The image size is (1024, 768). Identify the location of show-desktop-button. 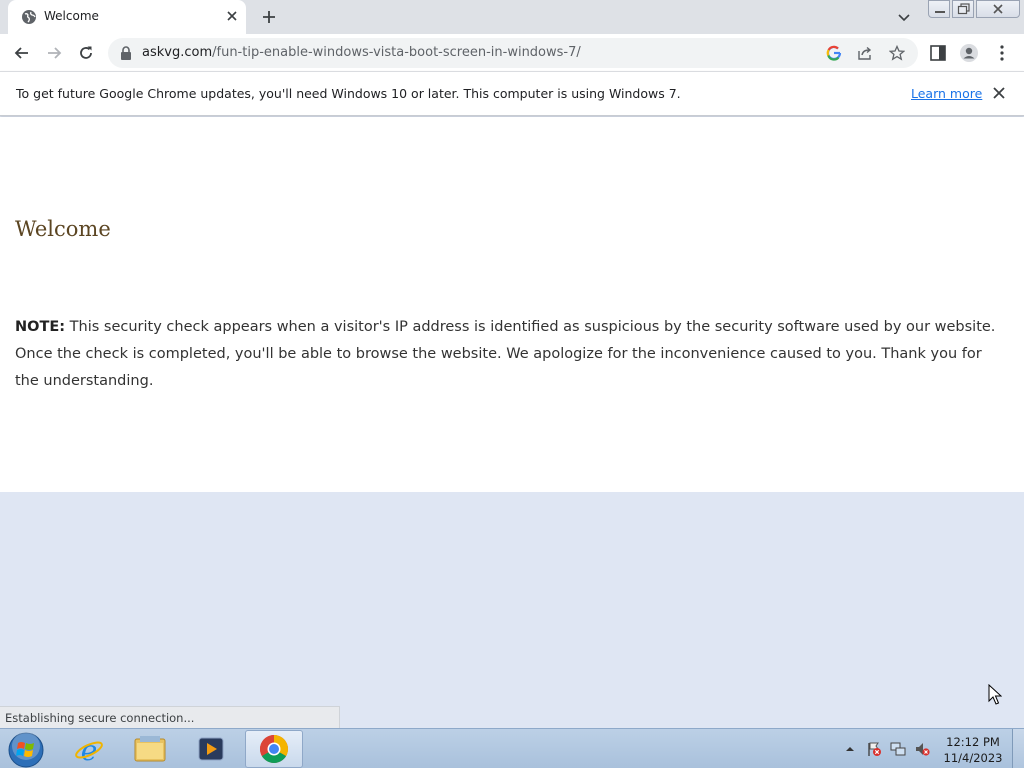
(1018, 748).